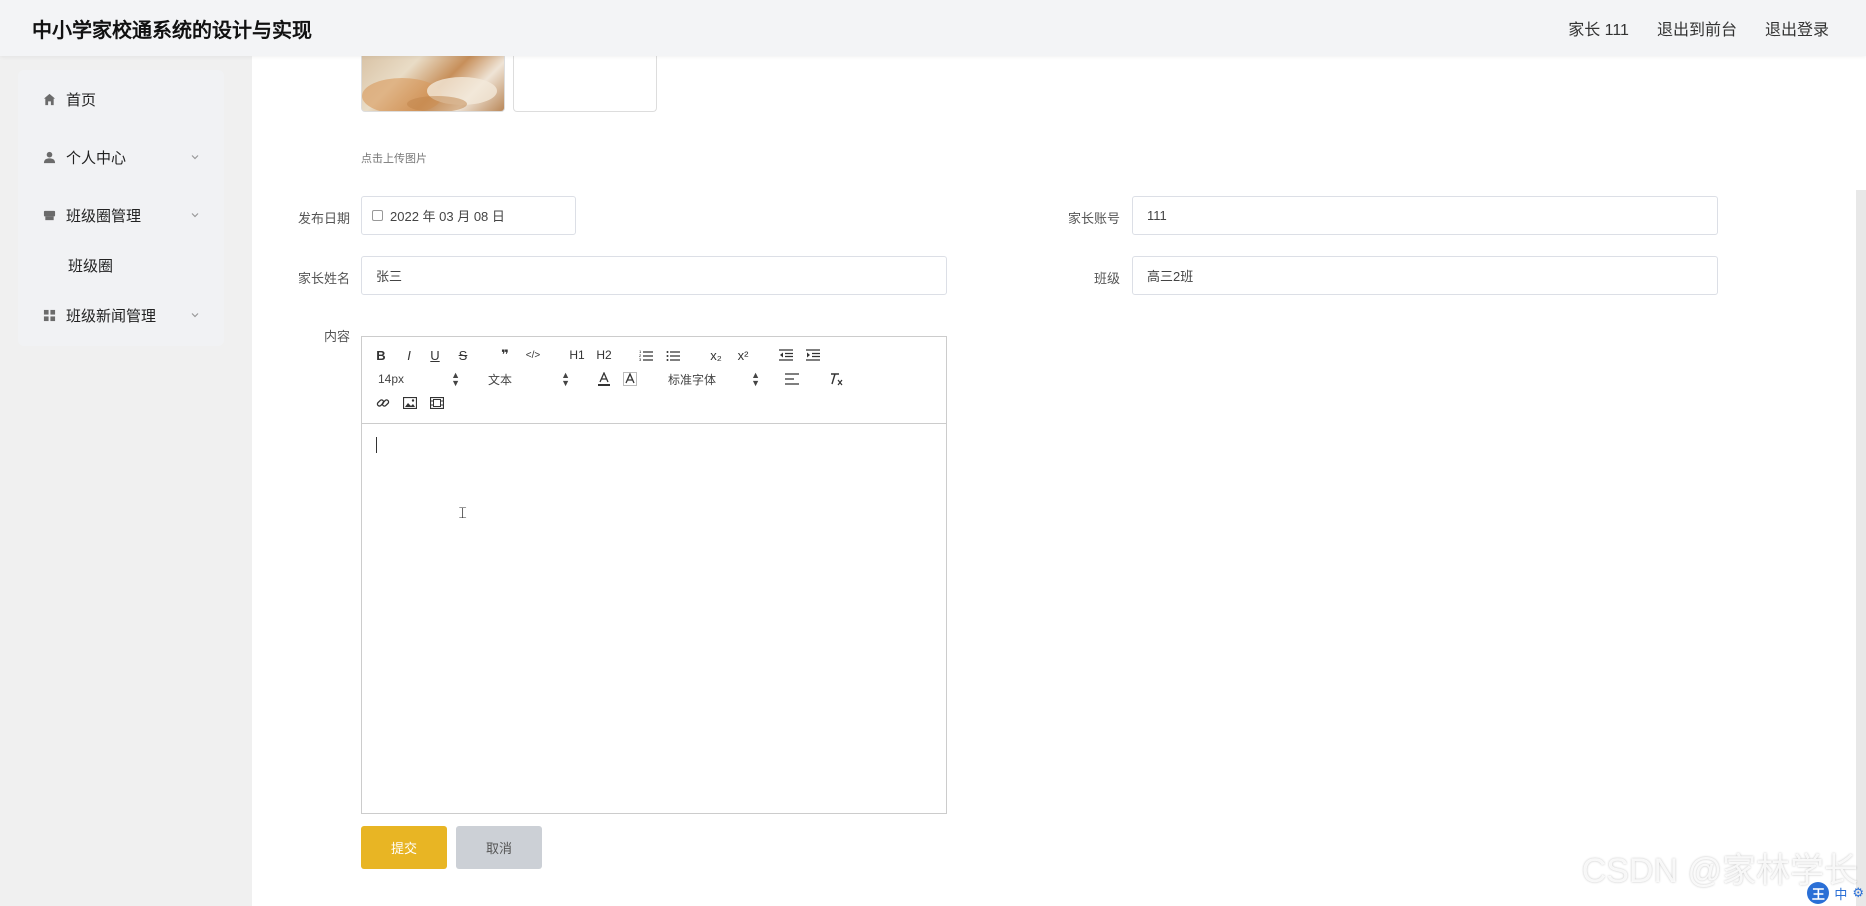  I want to click on sidebar-item-personal-center: 个人中心, so click(121, 157).